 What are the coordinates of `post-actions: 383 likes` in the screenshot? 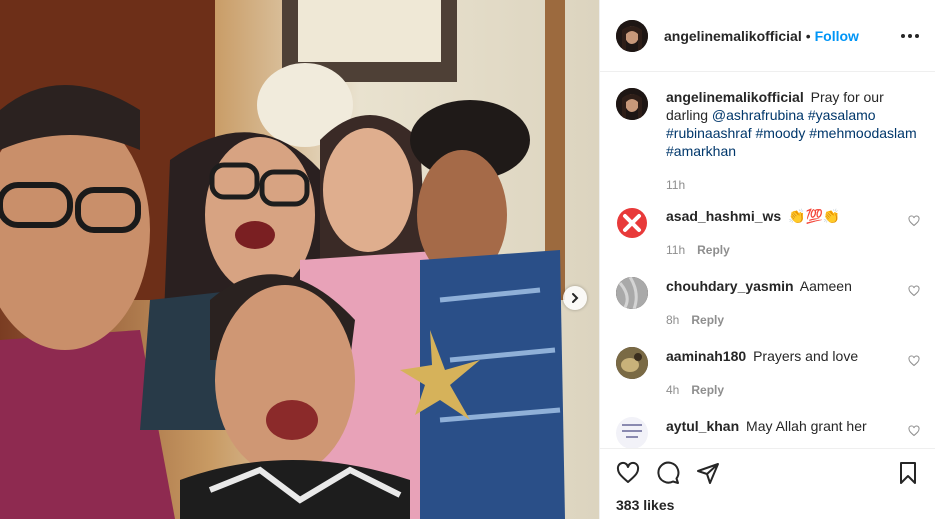 It's located at (767, 483).